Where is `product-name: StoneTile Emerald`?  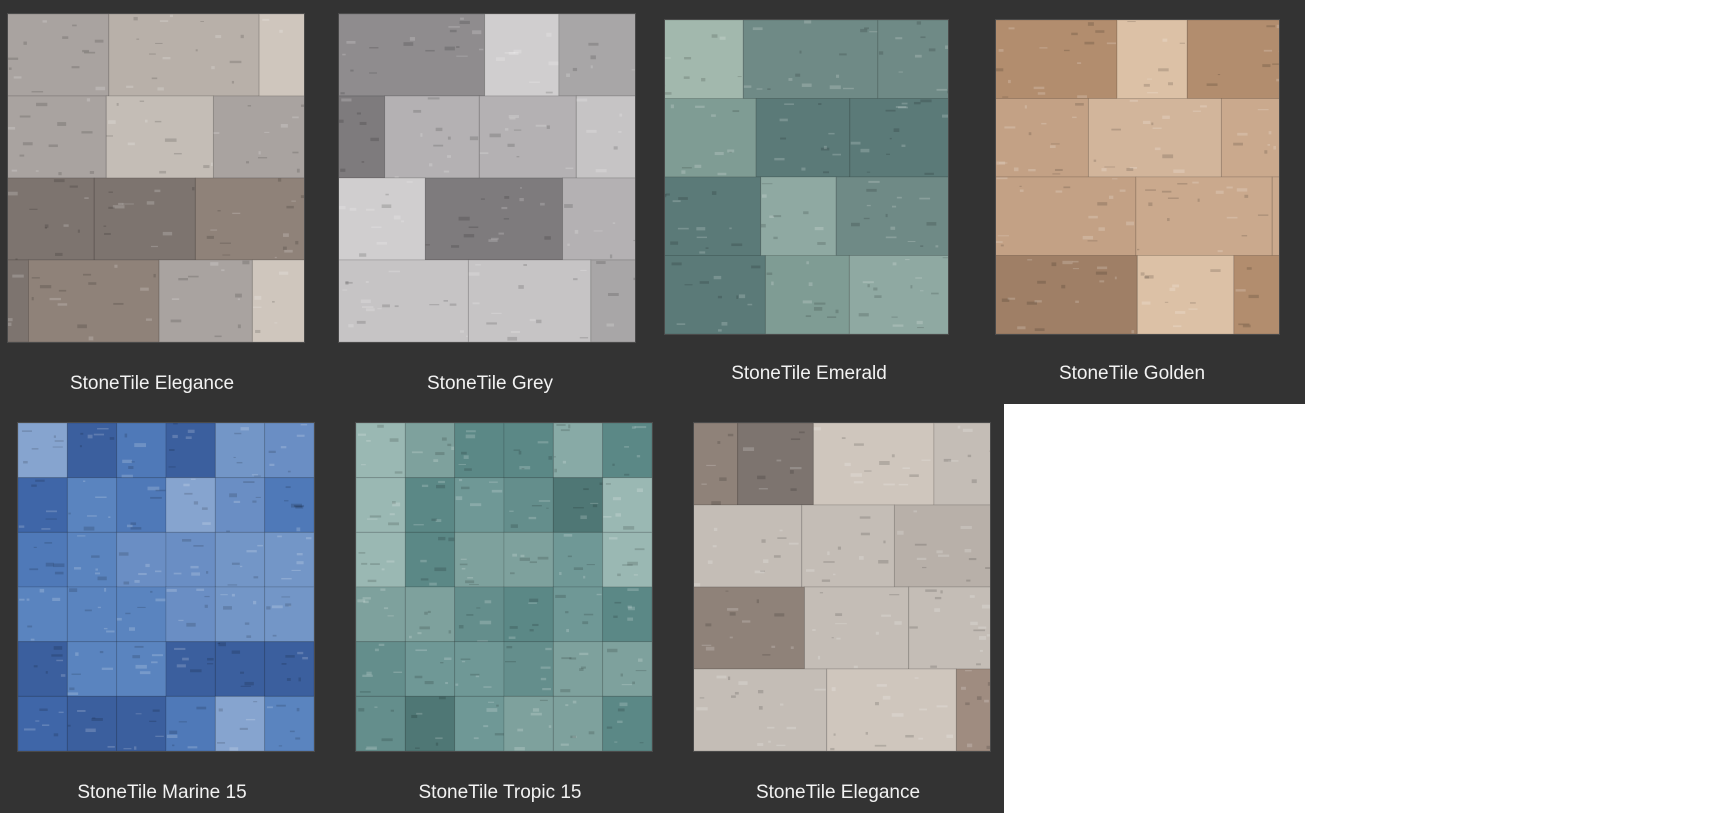
product-name: StoneTile Emerald is located at coordinates (809, 374).